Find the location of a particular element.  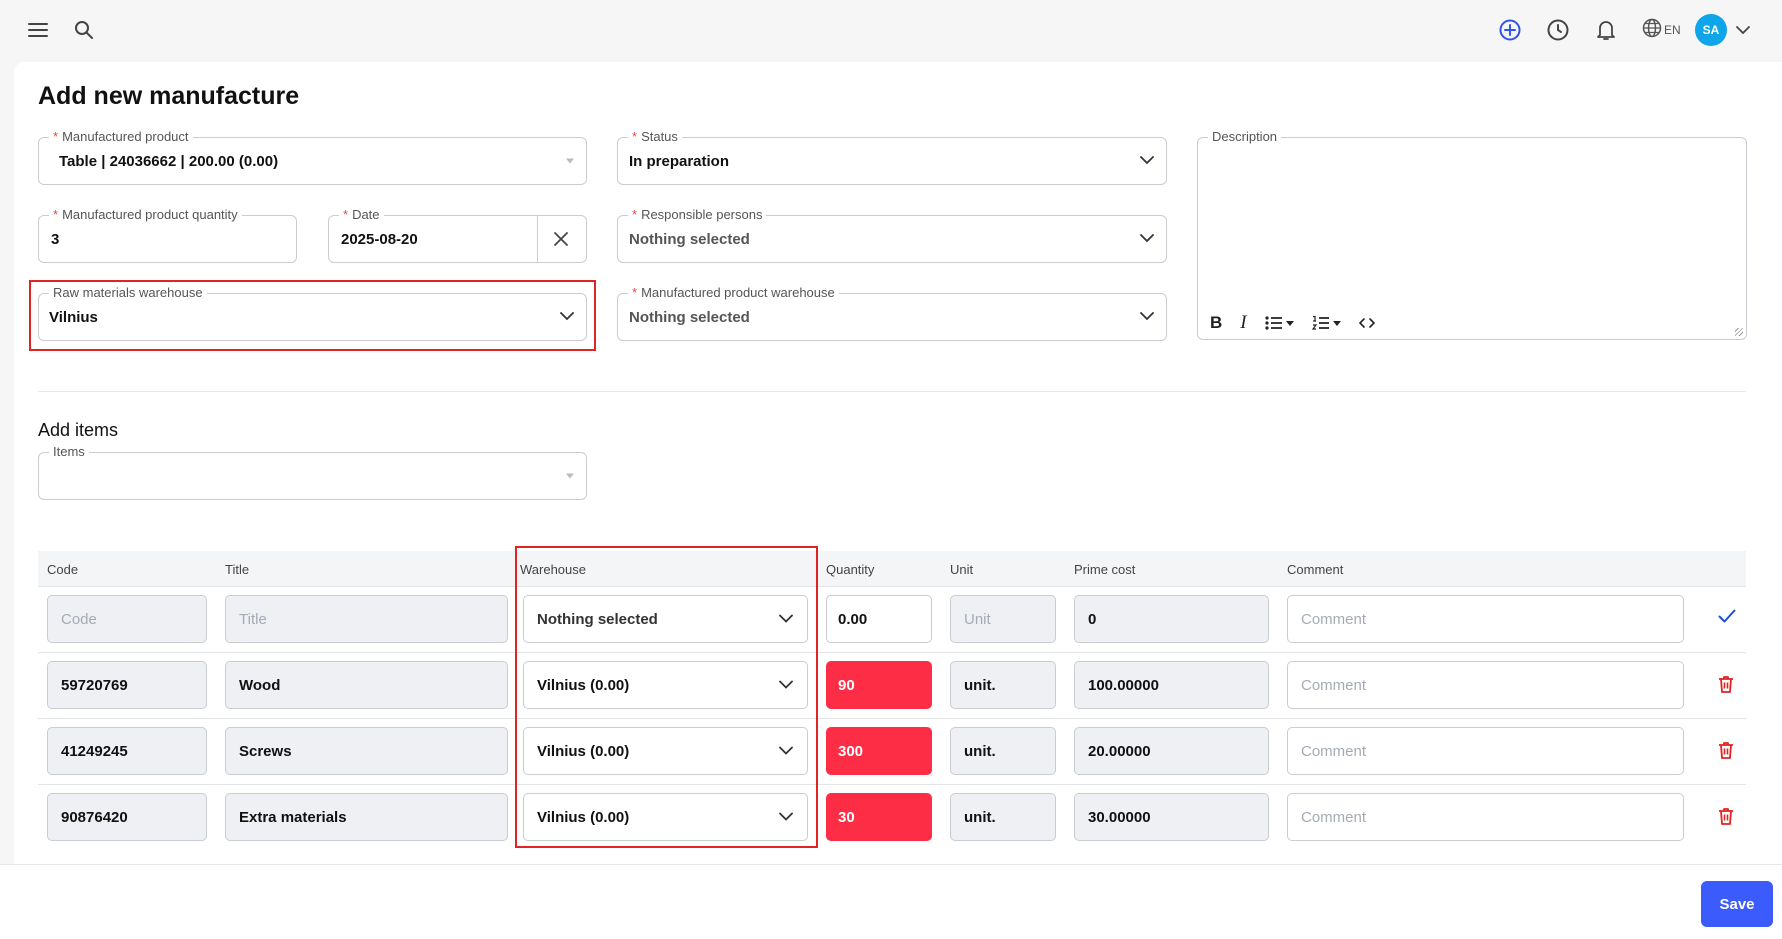

prime-cost-input: 0 is located at coordinates (1171, 619).